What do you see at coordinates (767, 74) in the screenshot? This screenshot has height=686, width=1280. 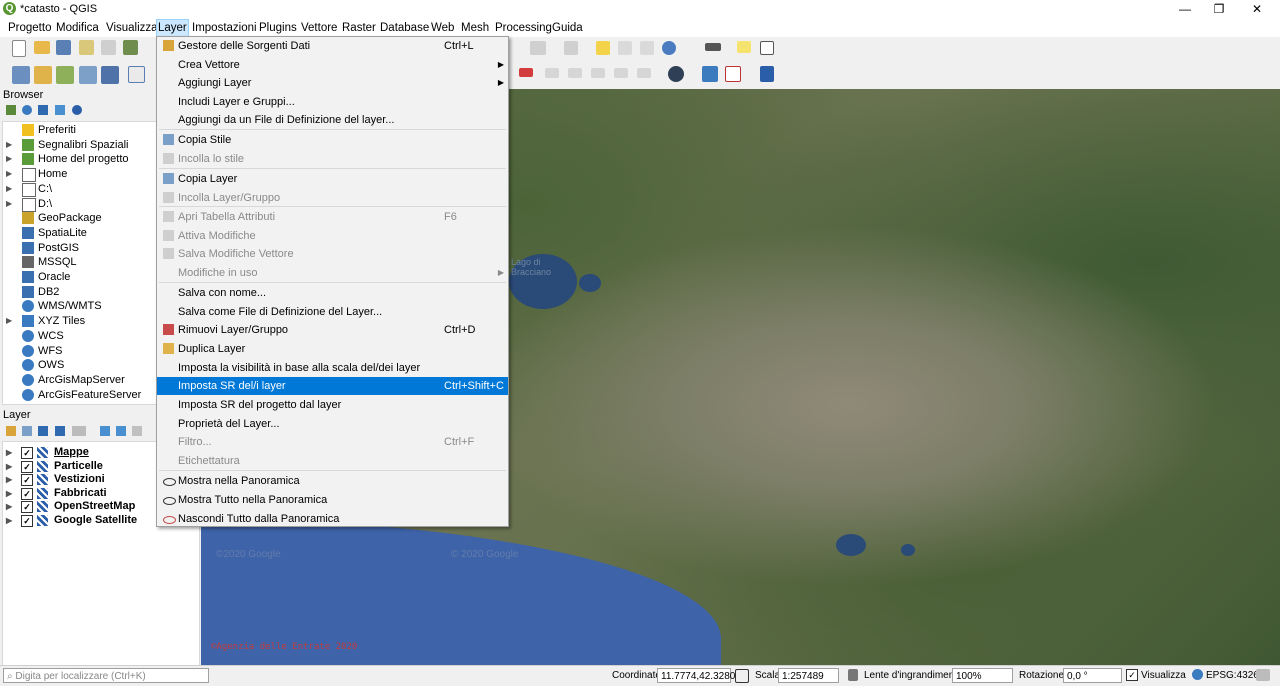 I see `help-icon` at bounding box center [767, 74].